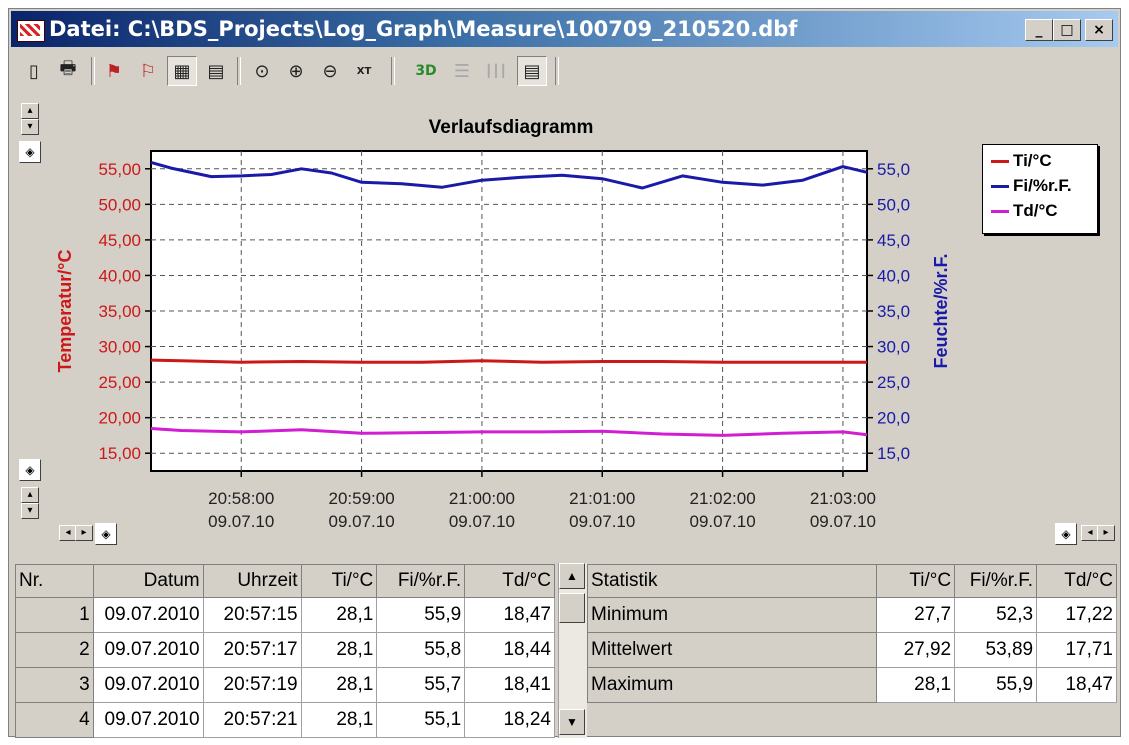  What do you see at coordinates (421, 685) in the screenshot?
I see `cell-fi: 55,7` at bounding box center [421, 685].